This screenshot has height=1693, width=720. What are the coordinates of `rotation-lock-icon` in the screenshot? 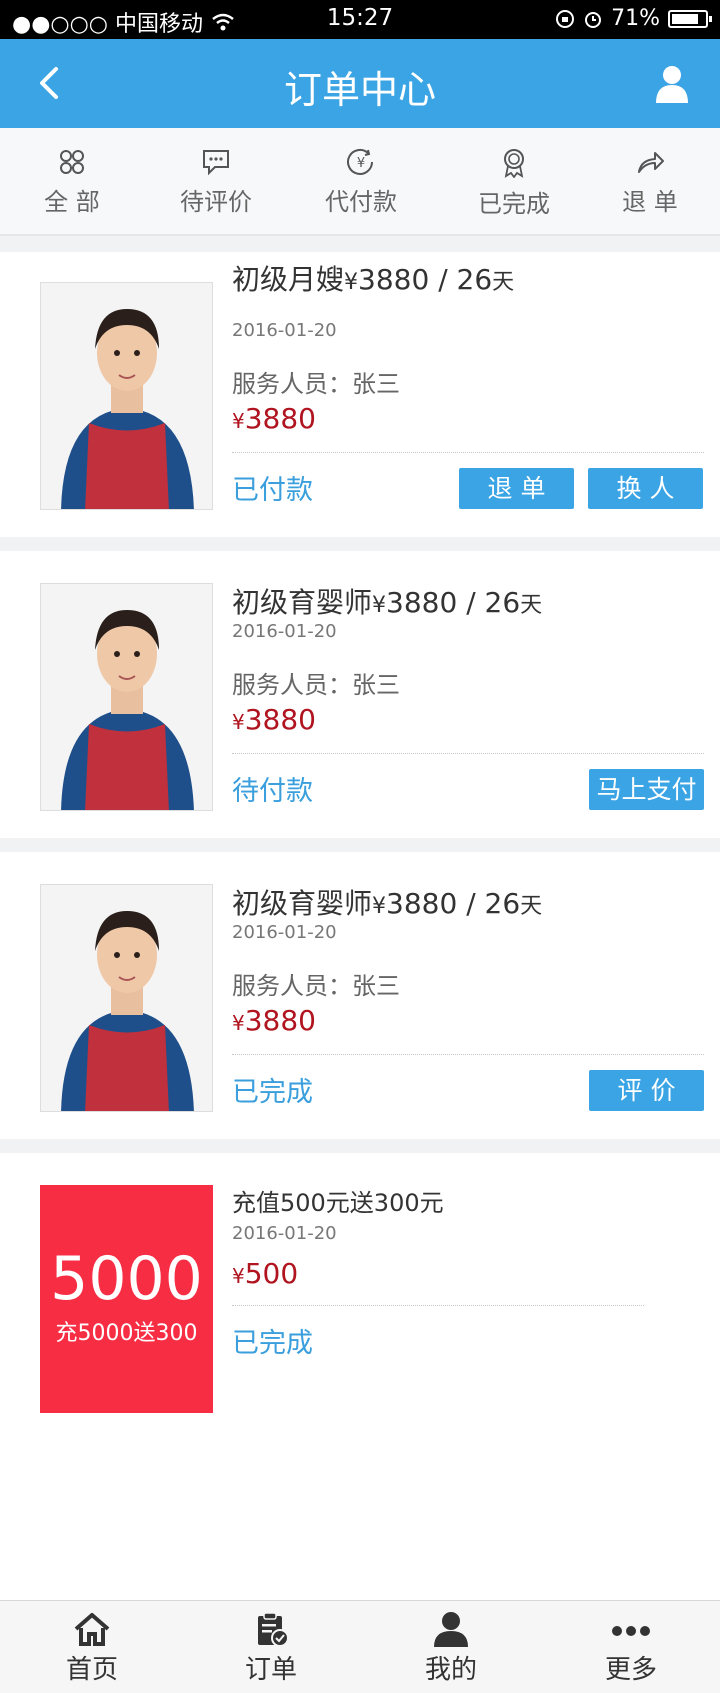 It's located at (565, 18).